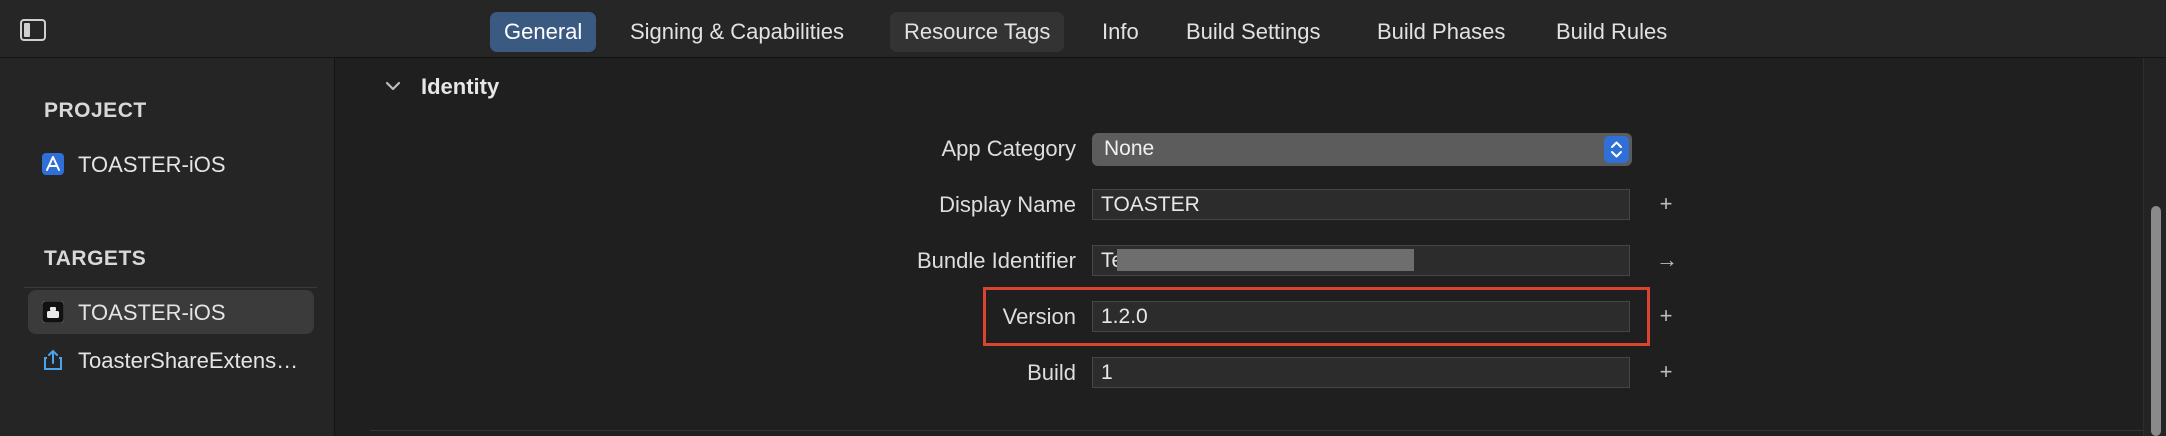 This screenshot has width=2166, height=436. Describe the element at coordinates (1120, 32) in the screenshot. I see `tab-info: Info` at that location.